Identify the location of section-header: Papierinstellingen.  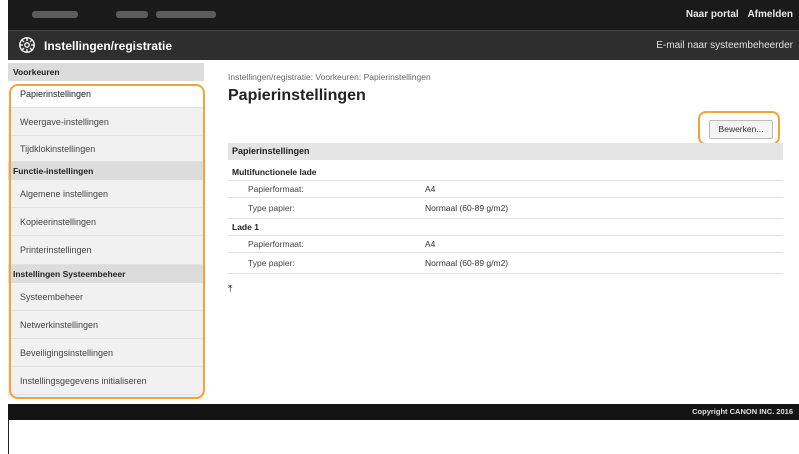
(505, 151).